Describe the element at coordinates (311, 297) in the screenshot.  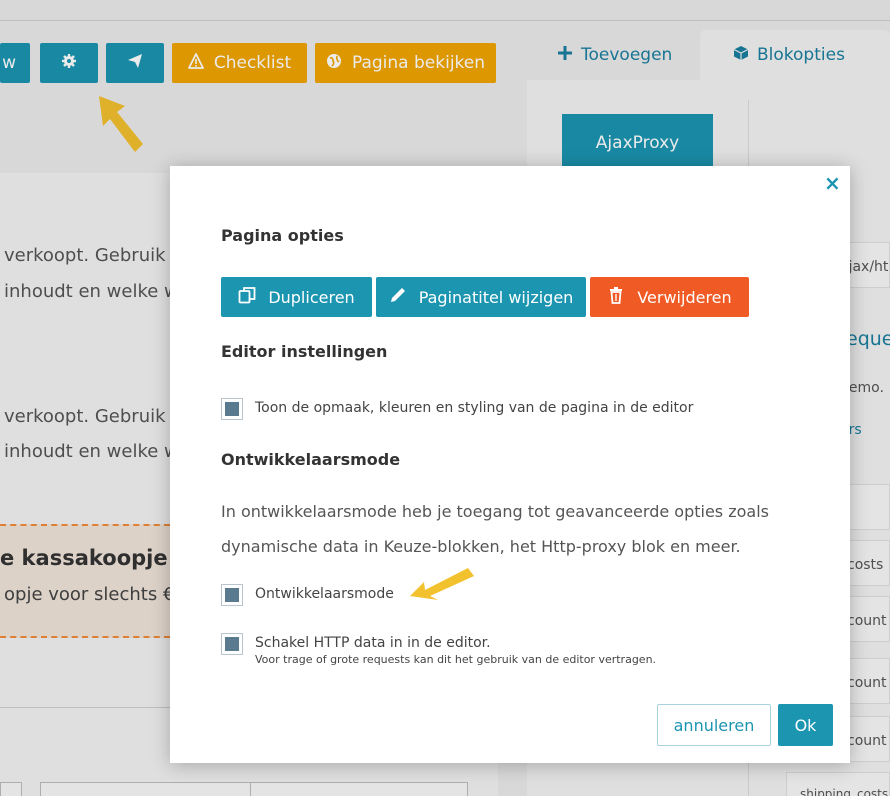
I see `duplicate-label: Dupliceren` at that location.